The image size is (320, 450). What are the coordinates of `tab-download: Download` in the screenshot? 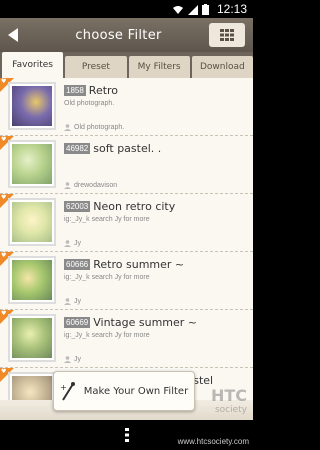 It's located at (222, 67).